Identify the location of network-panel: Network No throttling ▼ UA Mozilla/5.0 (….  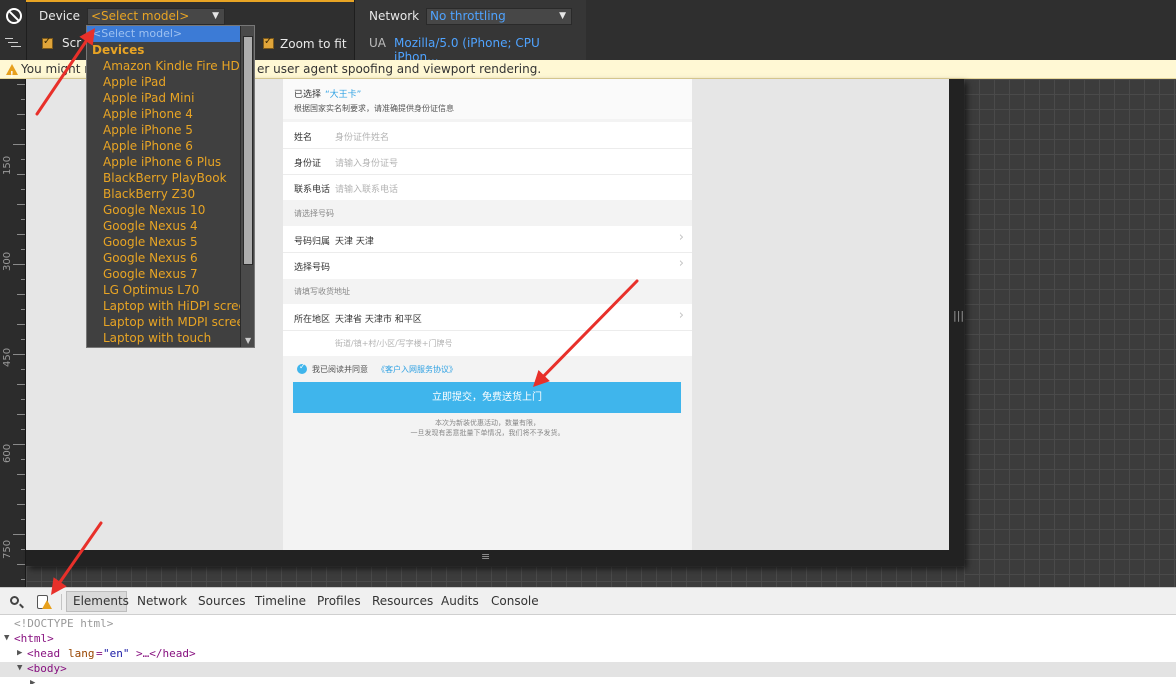
(470, 32).